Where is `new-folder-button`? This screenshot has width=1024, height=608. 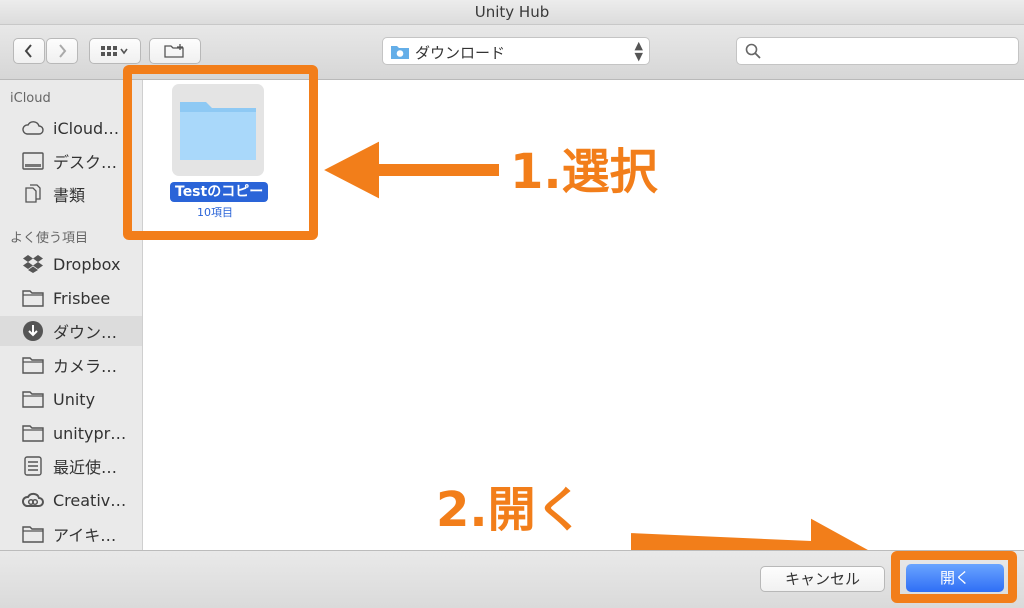
new-folder-button is located at coordinates (175, 51).